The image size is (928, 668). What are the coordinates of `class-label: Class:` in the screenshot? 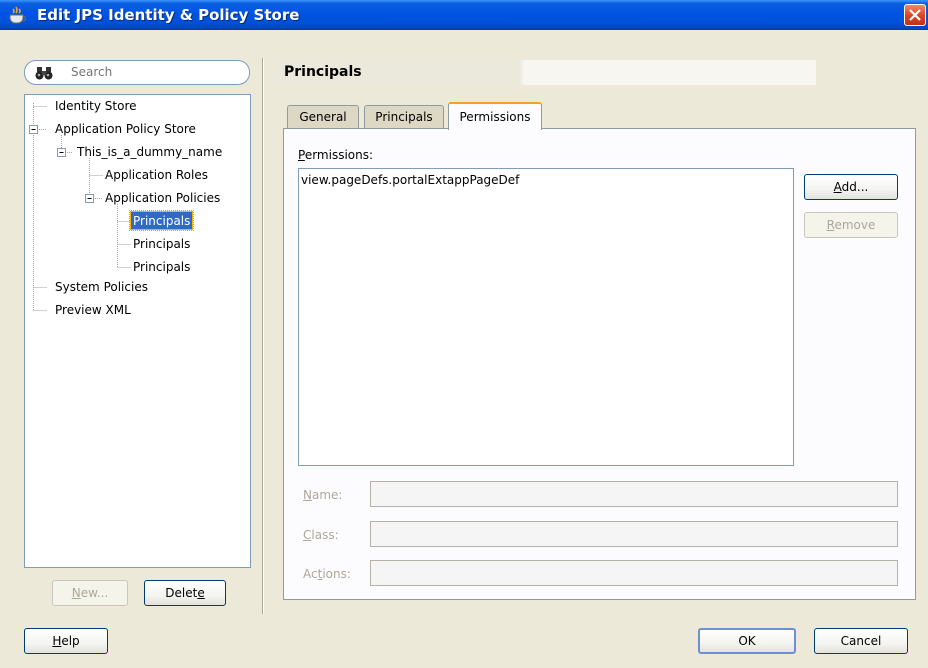 It's located at (321, 535).